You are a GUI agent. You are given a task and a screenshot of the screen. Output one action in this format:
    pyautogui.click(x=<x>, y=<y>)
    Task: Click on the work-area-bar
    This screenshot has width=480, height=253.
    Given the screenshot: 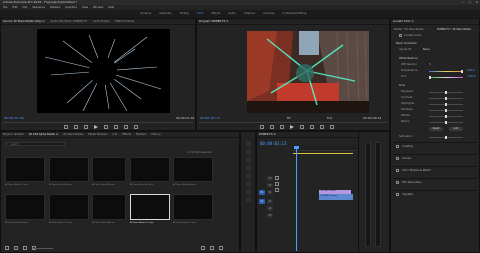 What is the action you would take?
    pyautogui.click(x=323, y=153)
    